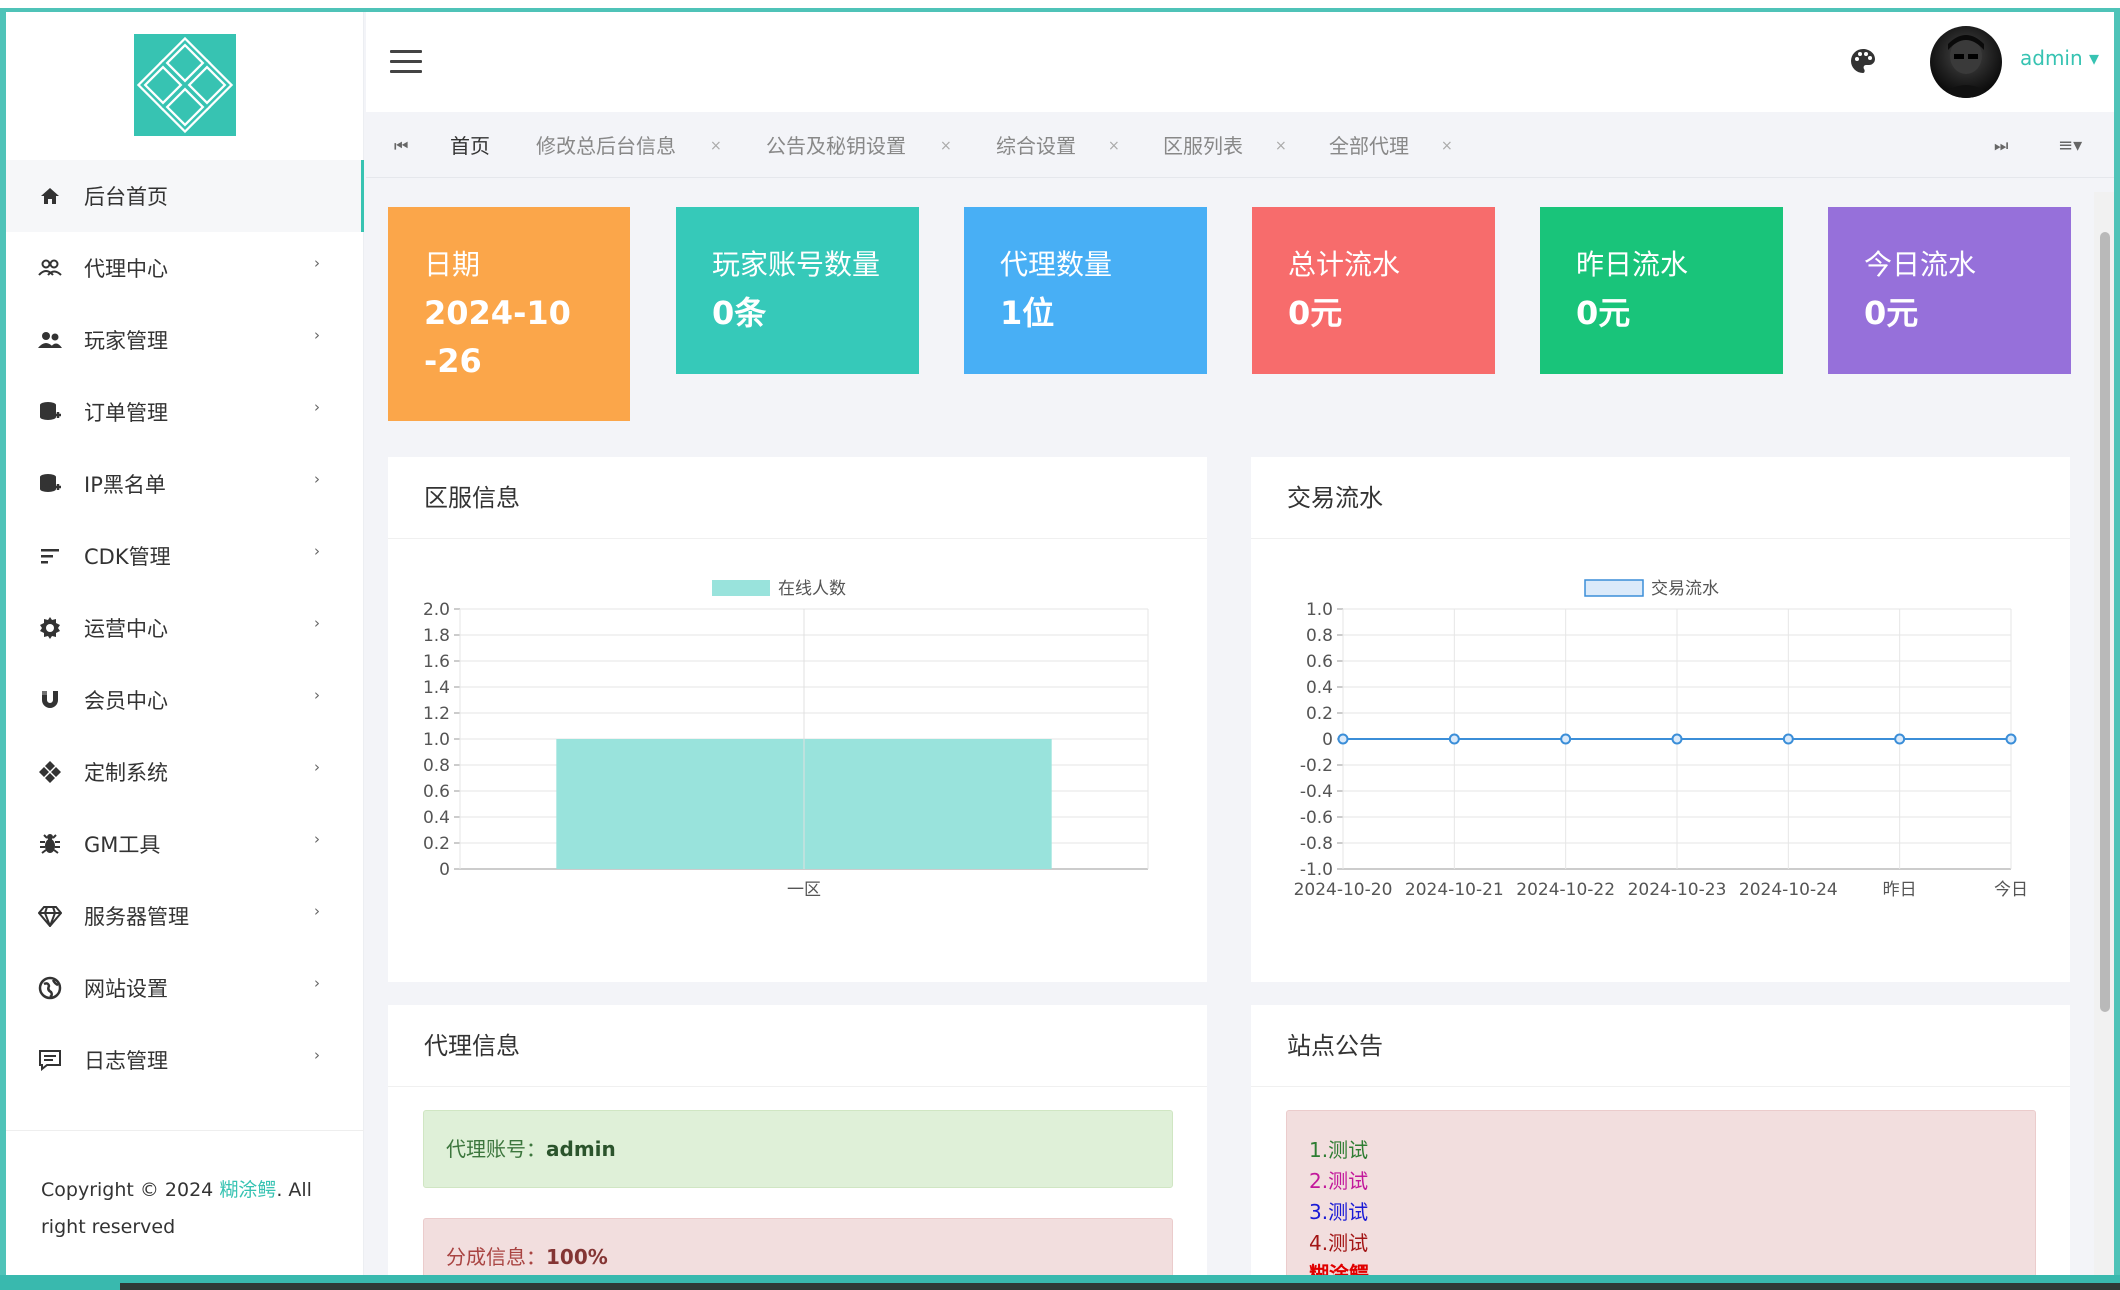  Describe the element at coordinates (796, 264) in the screenshot. I see `stat-card-title: 玩家账号数量` at that location.